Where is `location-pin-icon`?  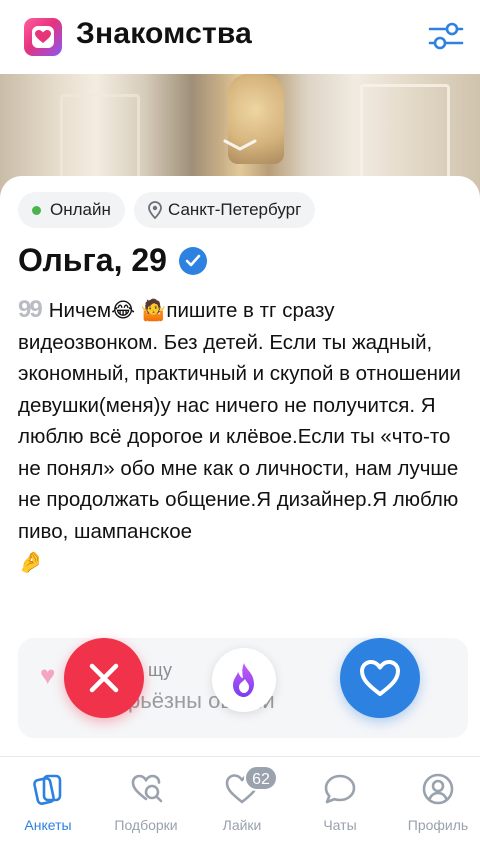
location-pin-icon is located at coordinates (155, 210).